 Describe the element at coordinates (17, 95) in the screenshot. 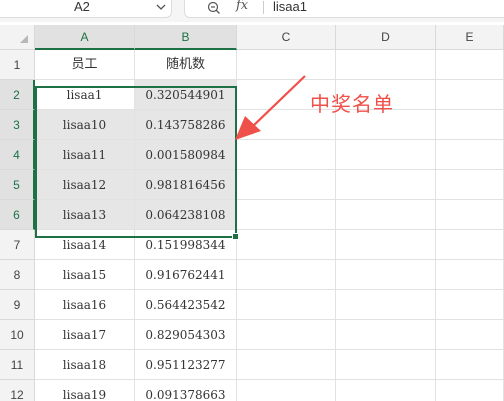

I see `row-header-2: 2` at that location.